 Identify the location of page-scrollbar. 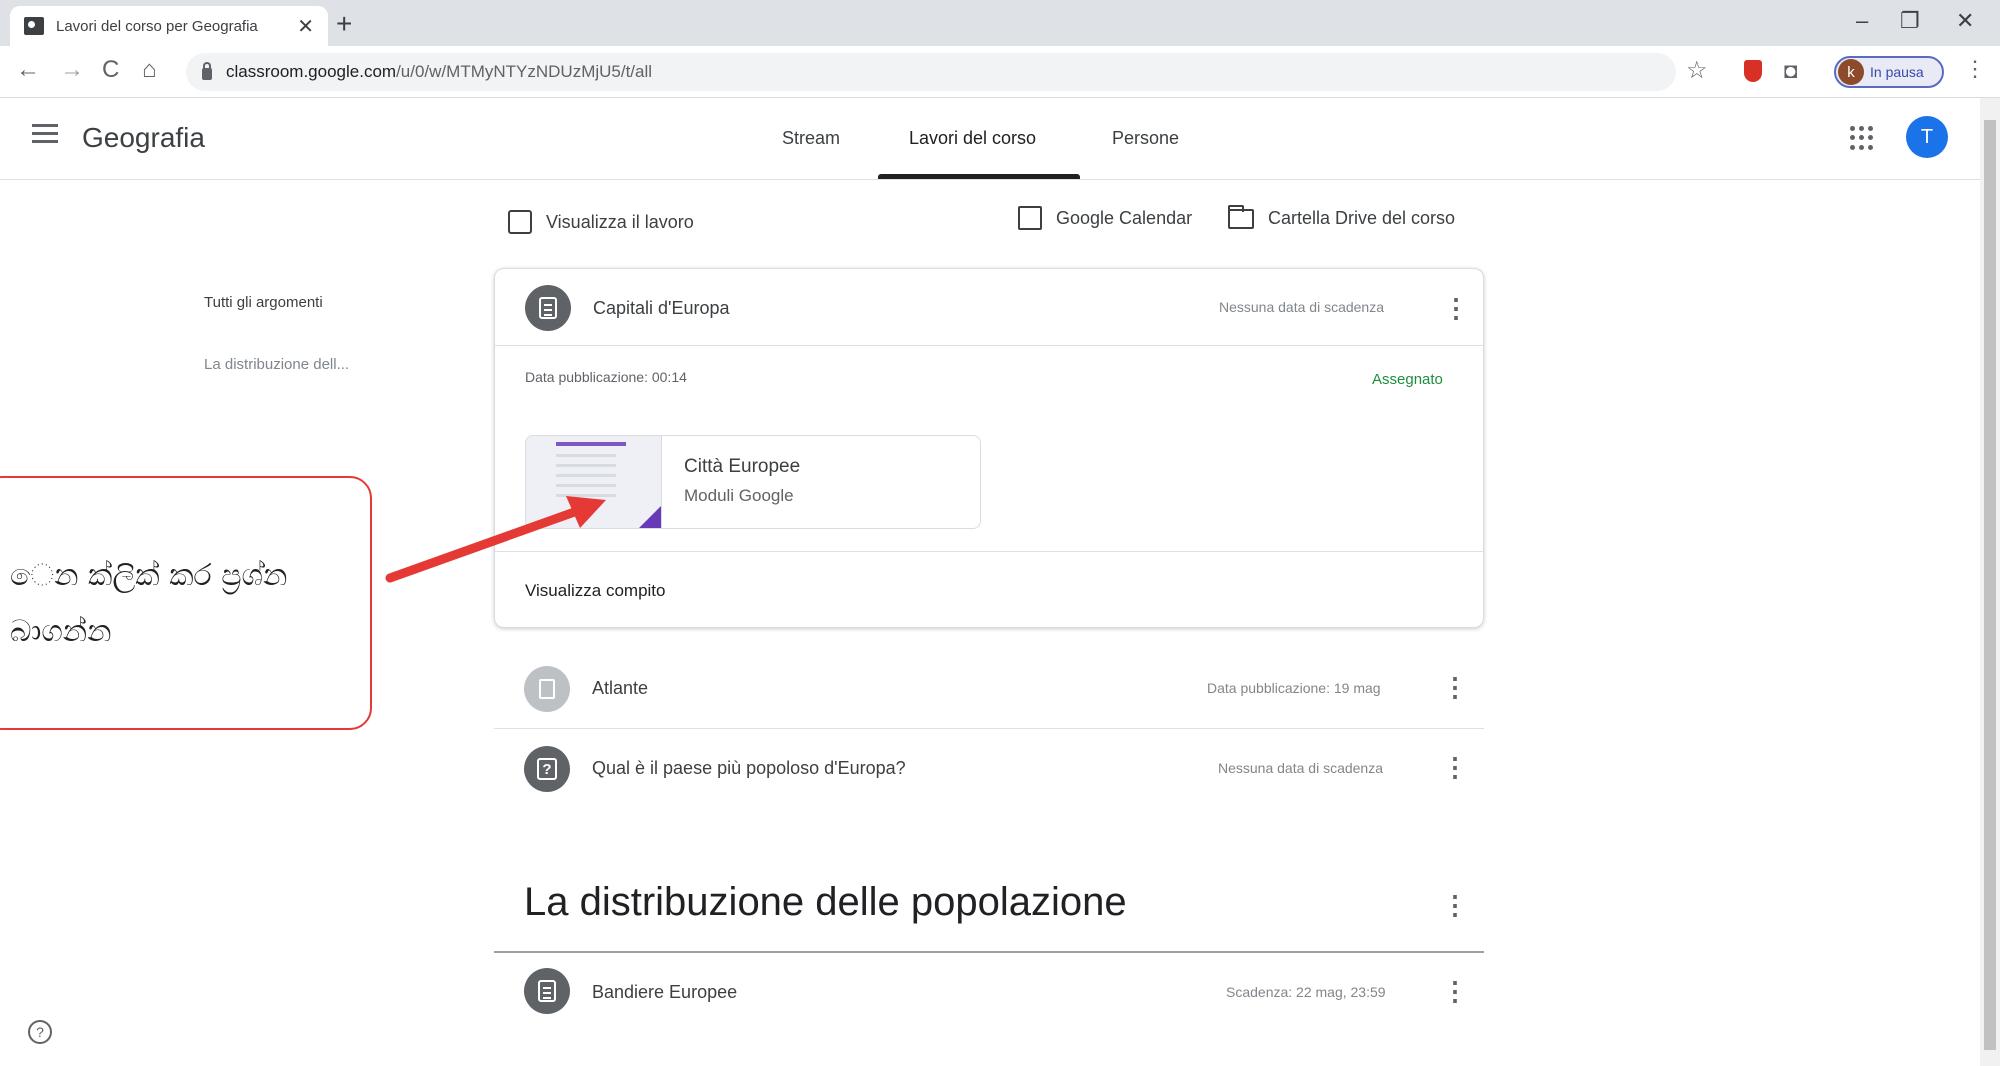
(1990, 582).